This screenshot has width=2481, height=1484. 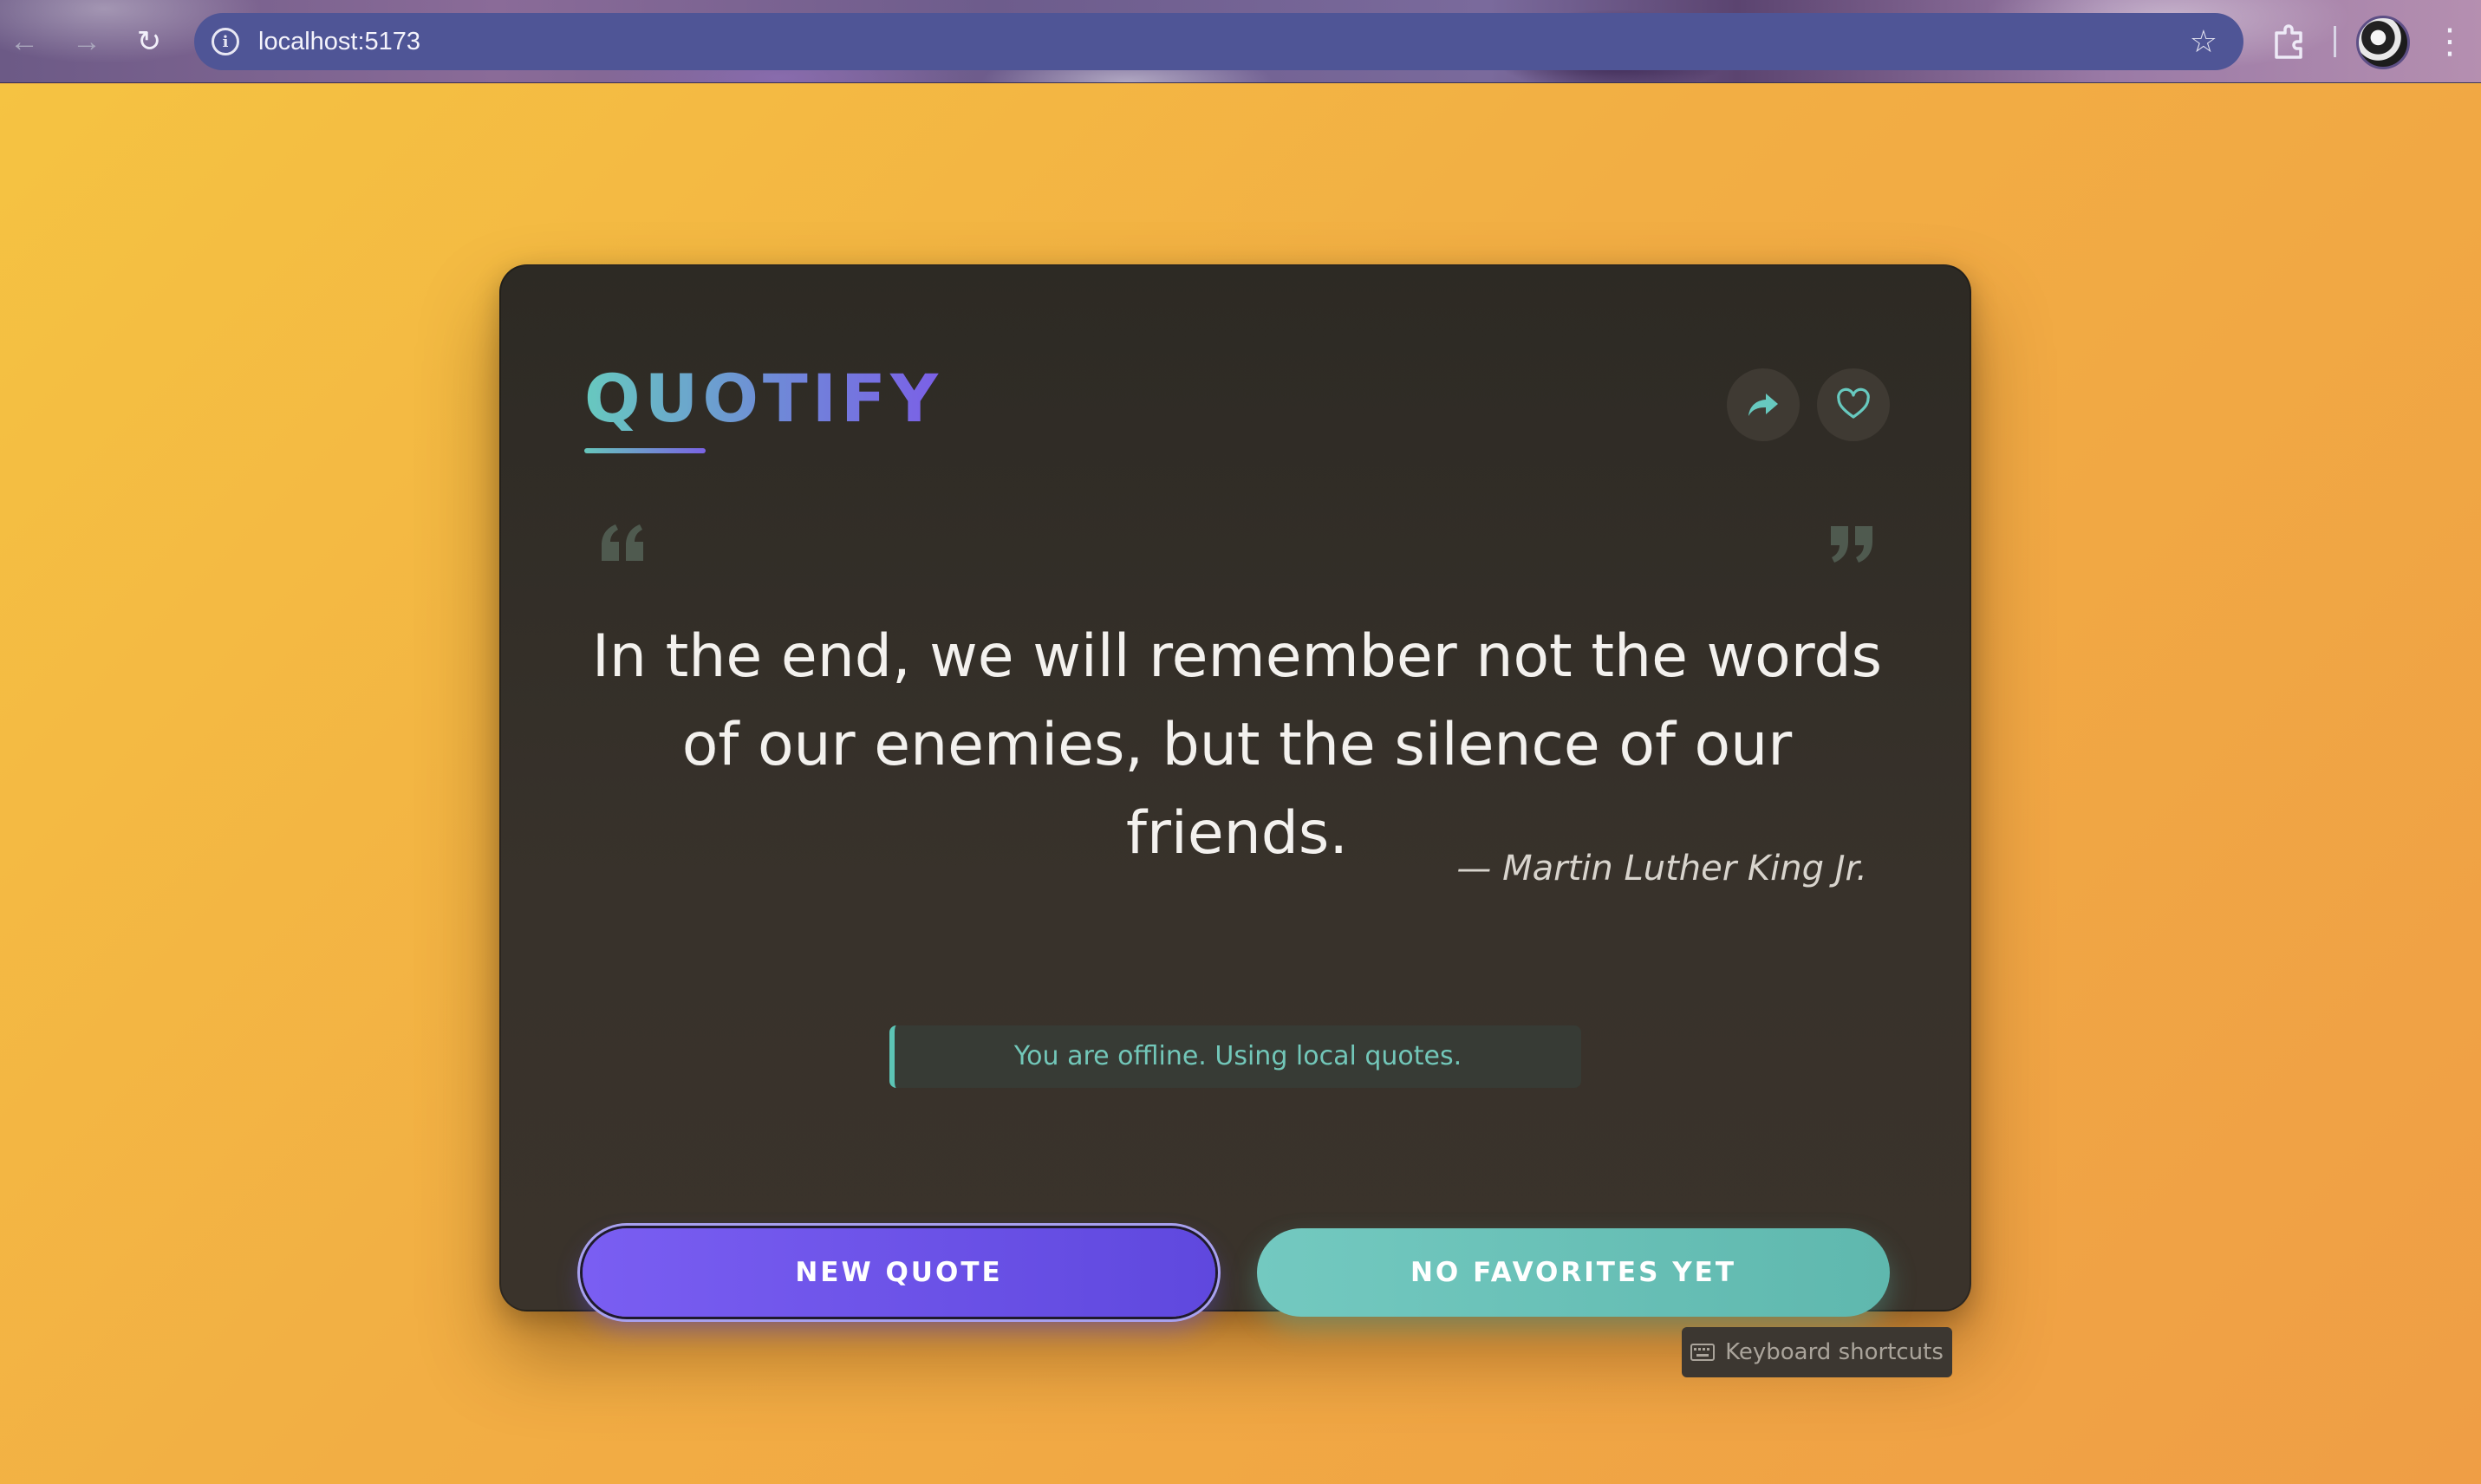 I want to click on arrow-left-icon: ←, so click(x=24, y=41).